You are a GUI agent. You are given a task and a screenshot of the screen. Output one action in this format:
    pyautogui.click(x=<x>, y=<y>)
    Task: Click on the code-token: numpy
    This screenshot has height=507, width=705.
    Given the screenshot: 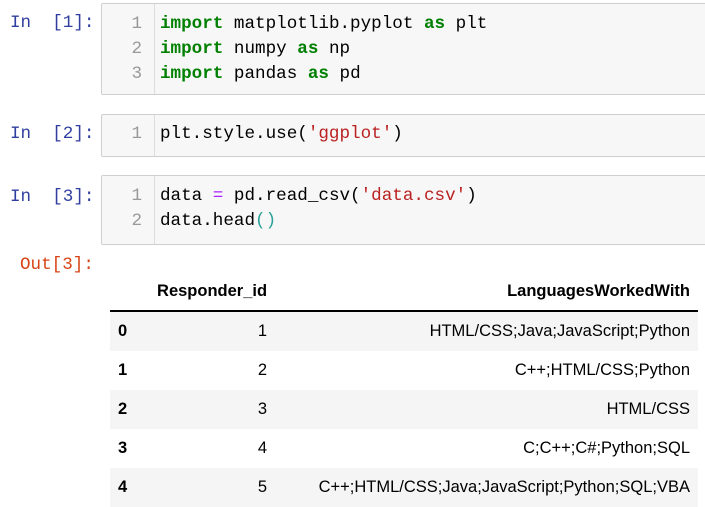 What is the action you would take?
    pyautogui.click(x=260, y=49)
    